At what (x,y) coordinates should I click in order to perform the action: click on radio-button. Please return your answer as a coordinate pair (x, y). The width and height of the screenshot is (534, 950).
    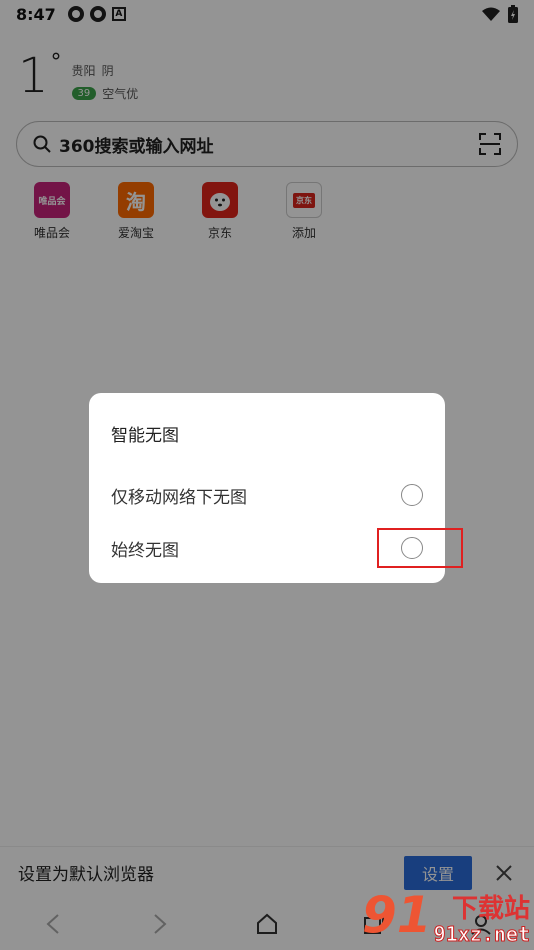
    Looking at the image, I should click on (412, 495).